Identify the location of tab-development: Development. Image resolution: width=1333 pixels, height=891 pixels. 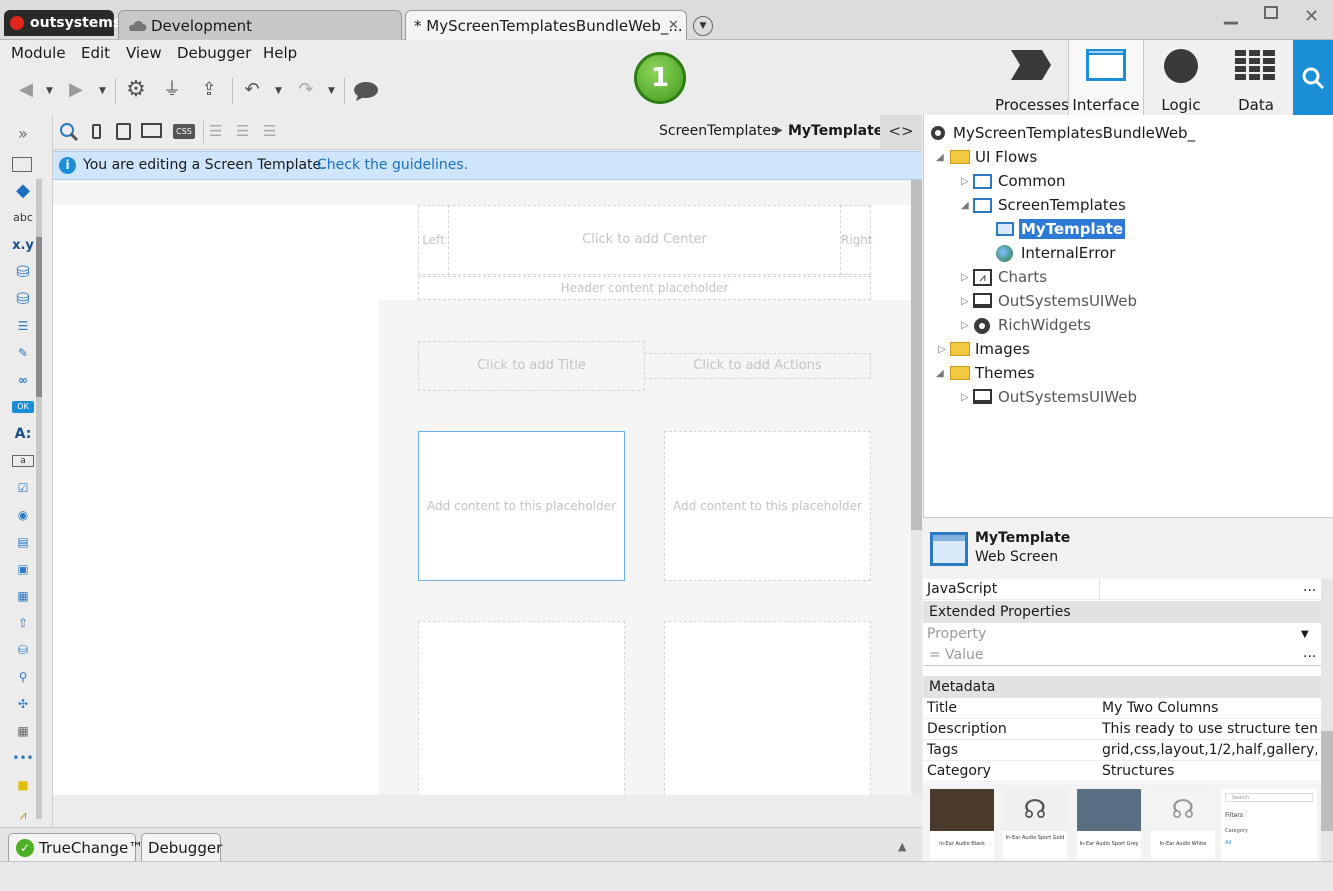
(260, 25).